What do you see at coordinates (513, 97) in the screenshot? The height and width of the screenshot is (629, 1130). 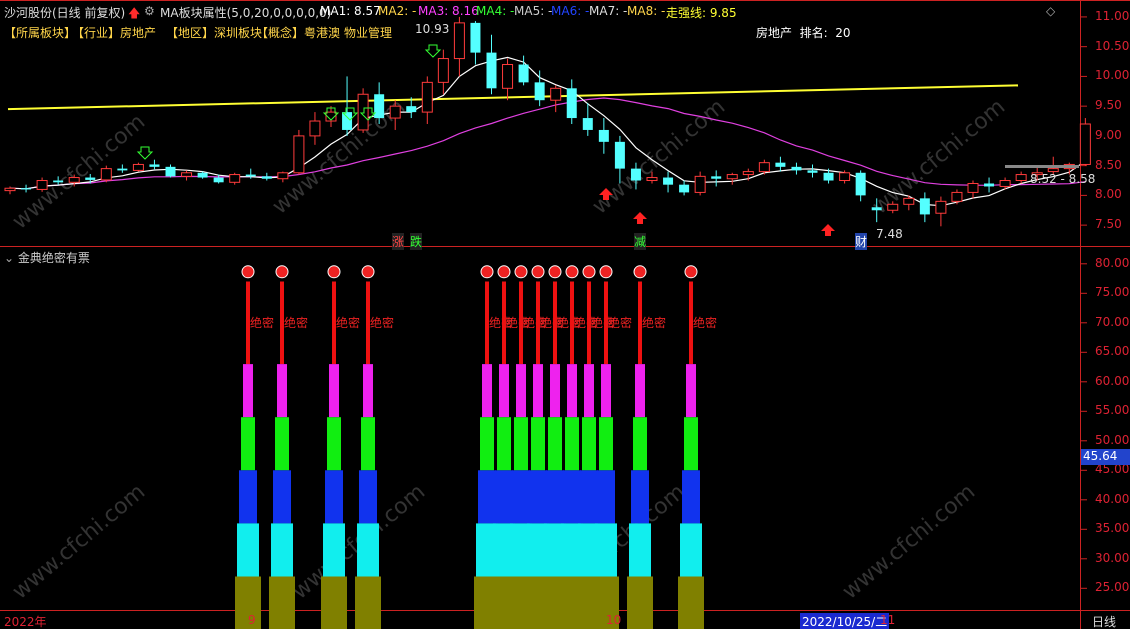 I see `strong-line` at bounding box center [513, 97].